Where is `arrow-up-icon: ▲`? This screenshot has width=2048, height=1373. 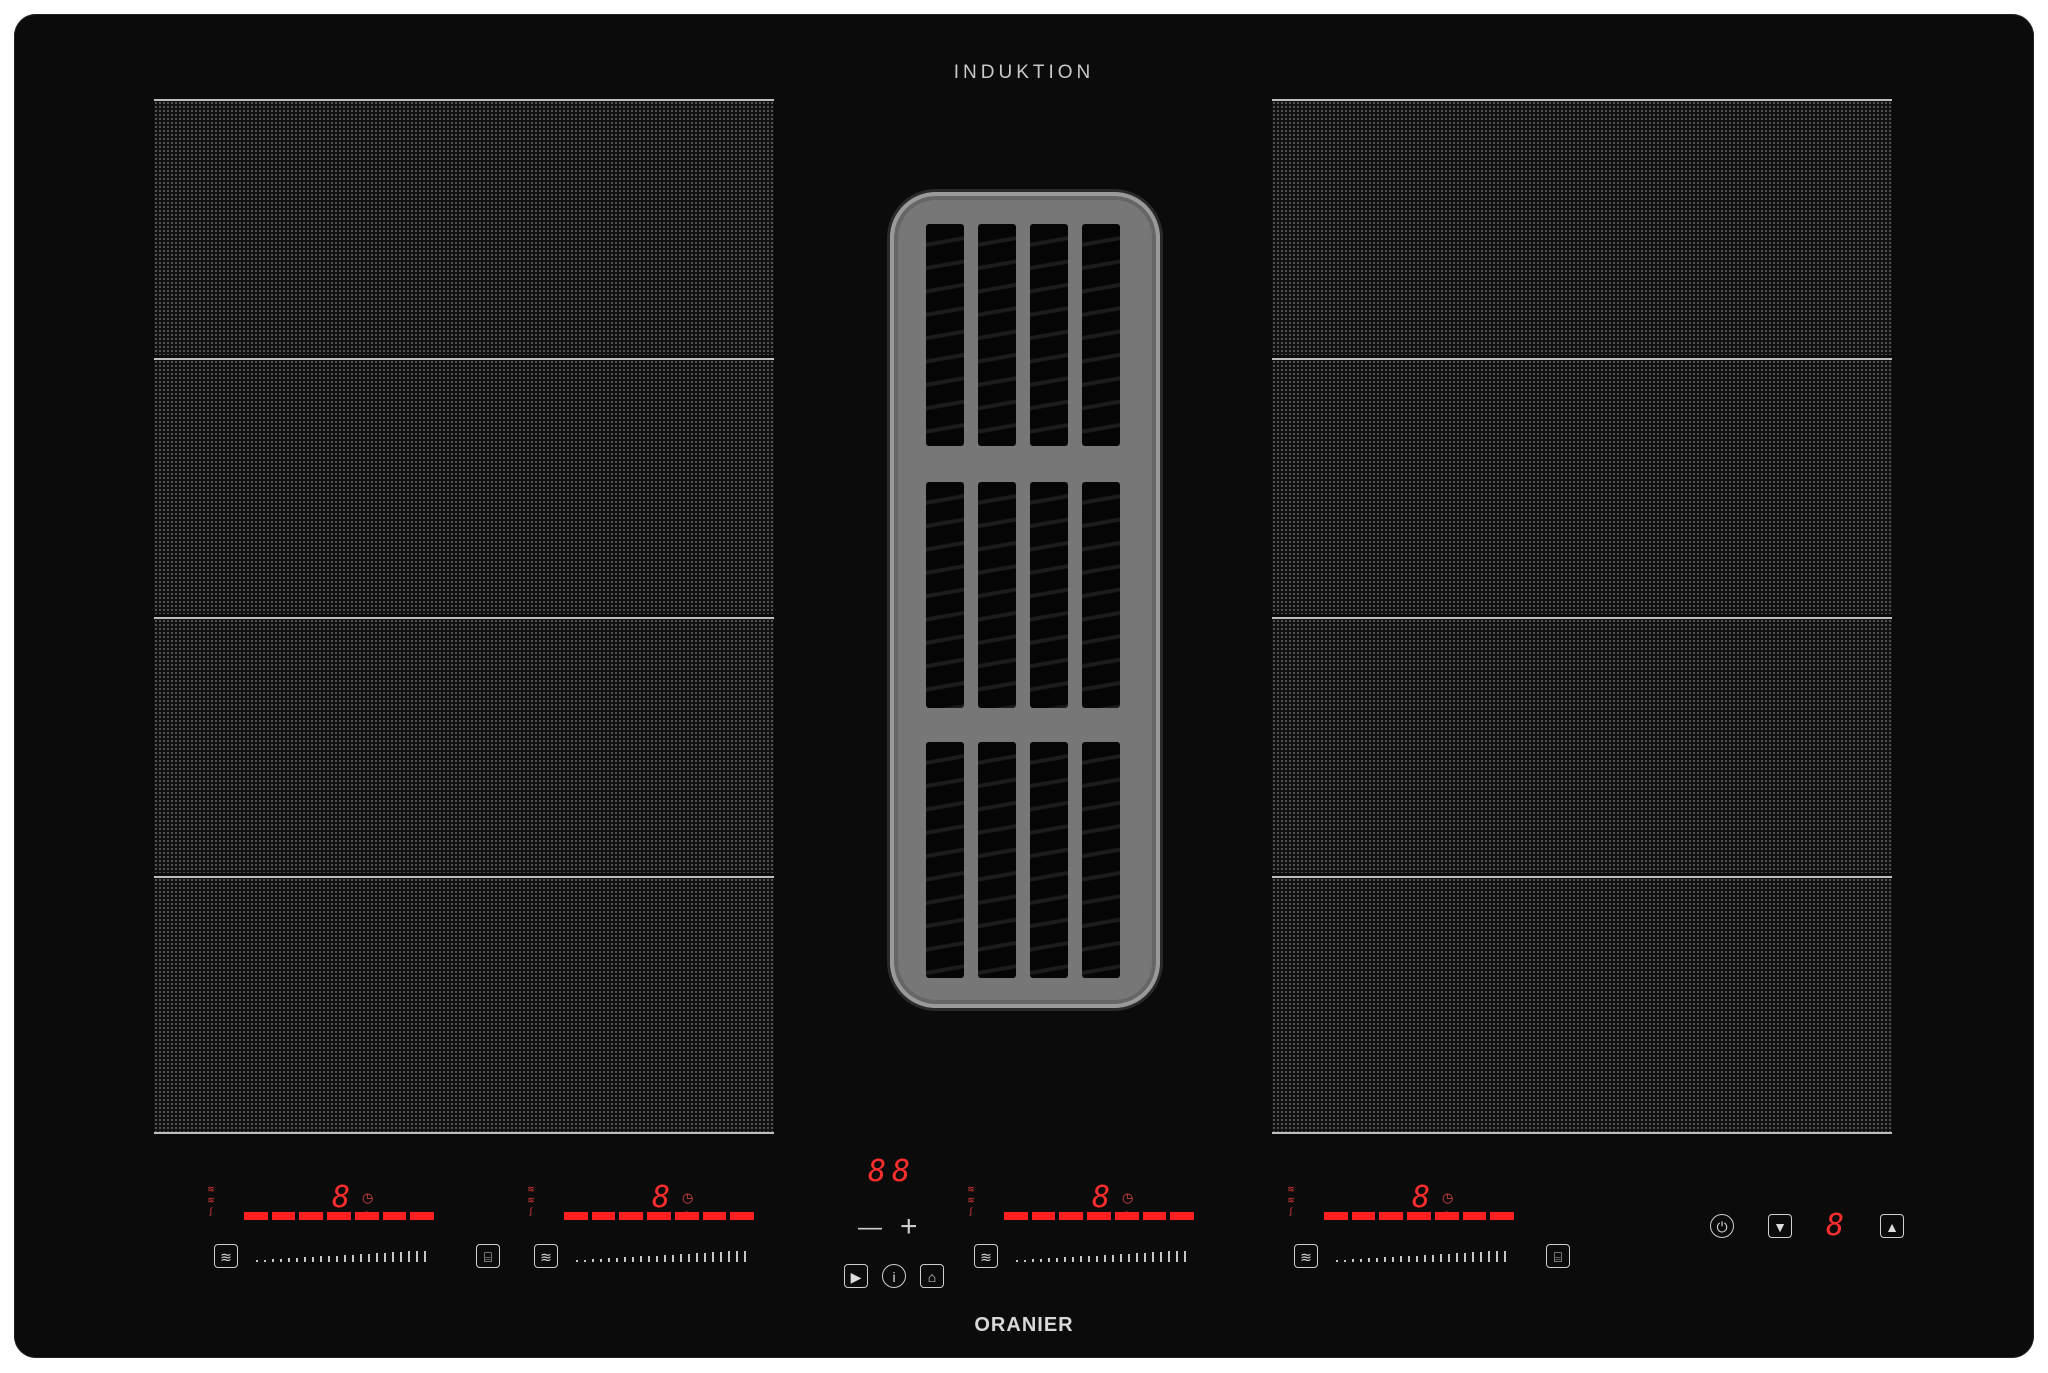
arrow-up-icon: ▲ is located at coordinates (1892, 1226).